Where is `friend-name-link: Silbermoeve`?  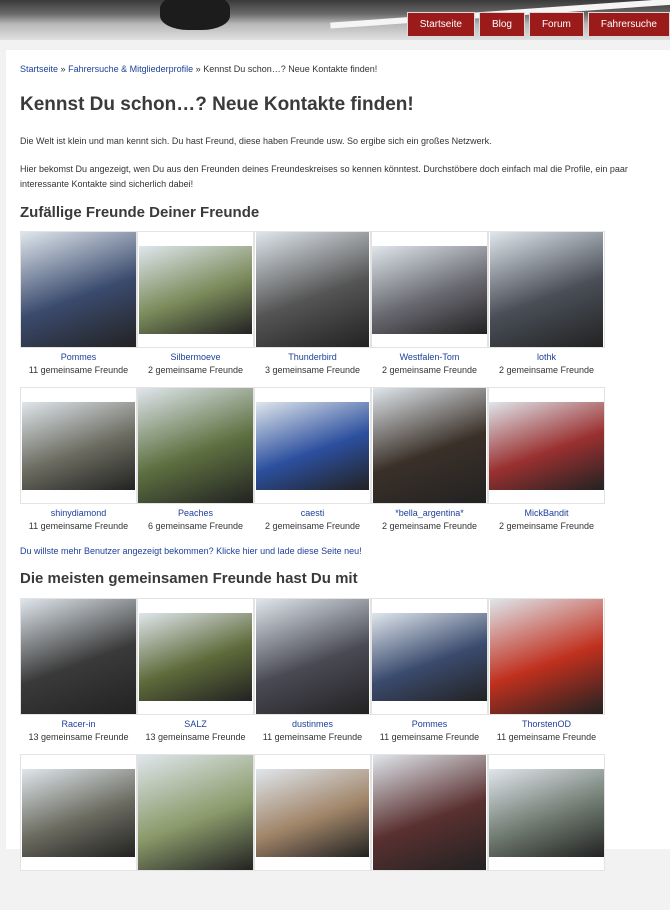 friend-name-link: Silbermoeve is located at coordinates (195, 358).